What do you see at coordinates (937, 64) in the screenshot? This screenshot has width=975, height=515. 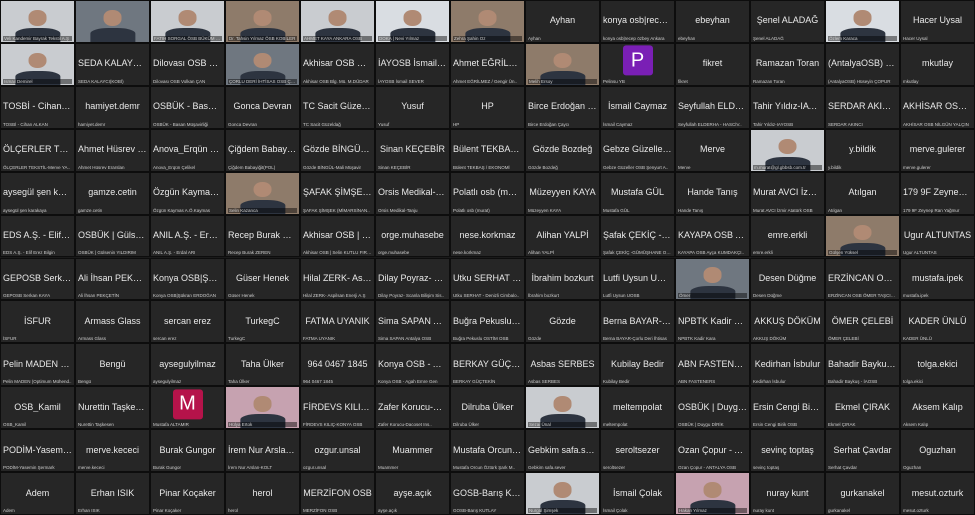 I see `participant-tile: mkutlay mkutlay` at bounding box center [937, 64].